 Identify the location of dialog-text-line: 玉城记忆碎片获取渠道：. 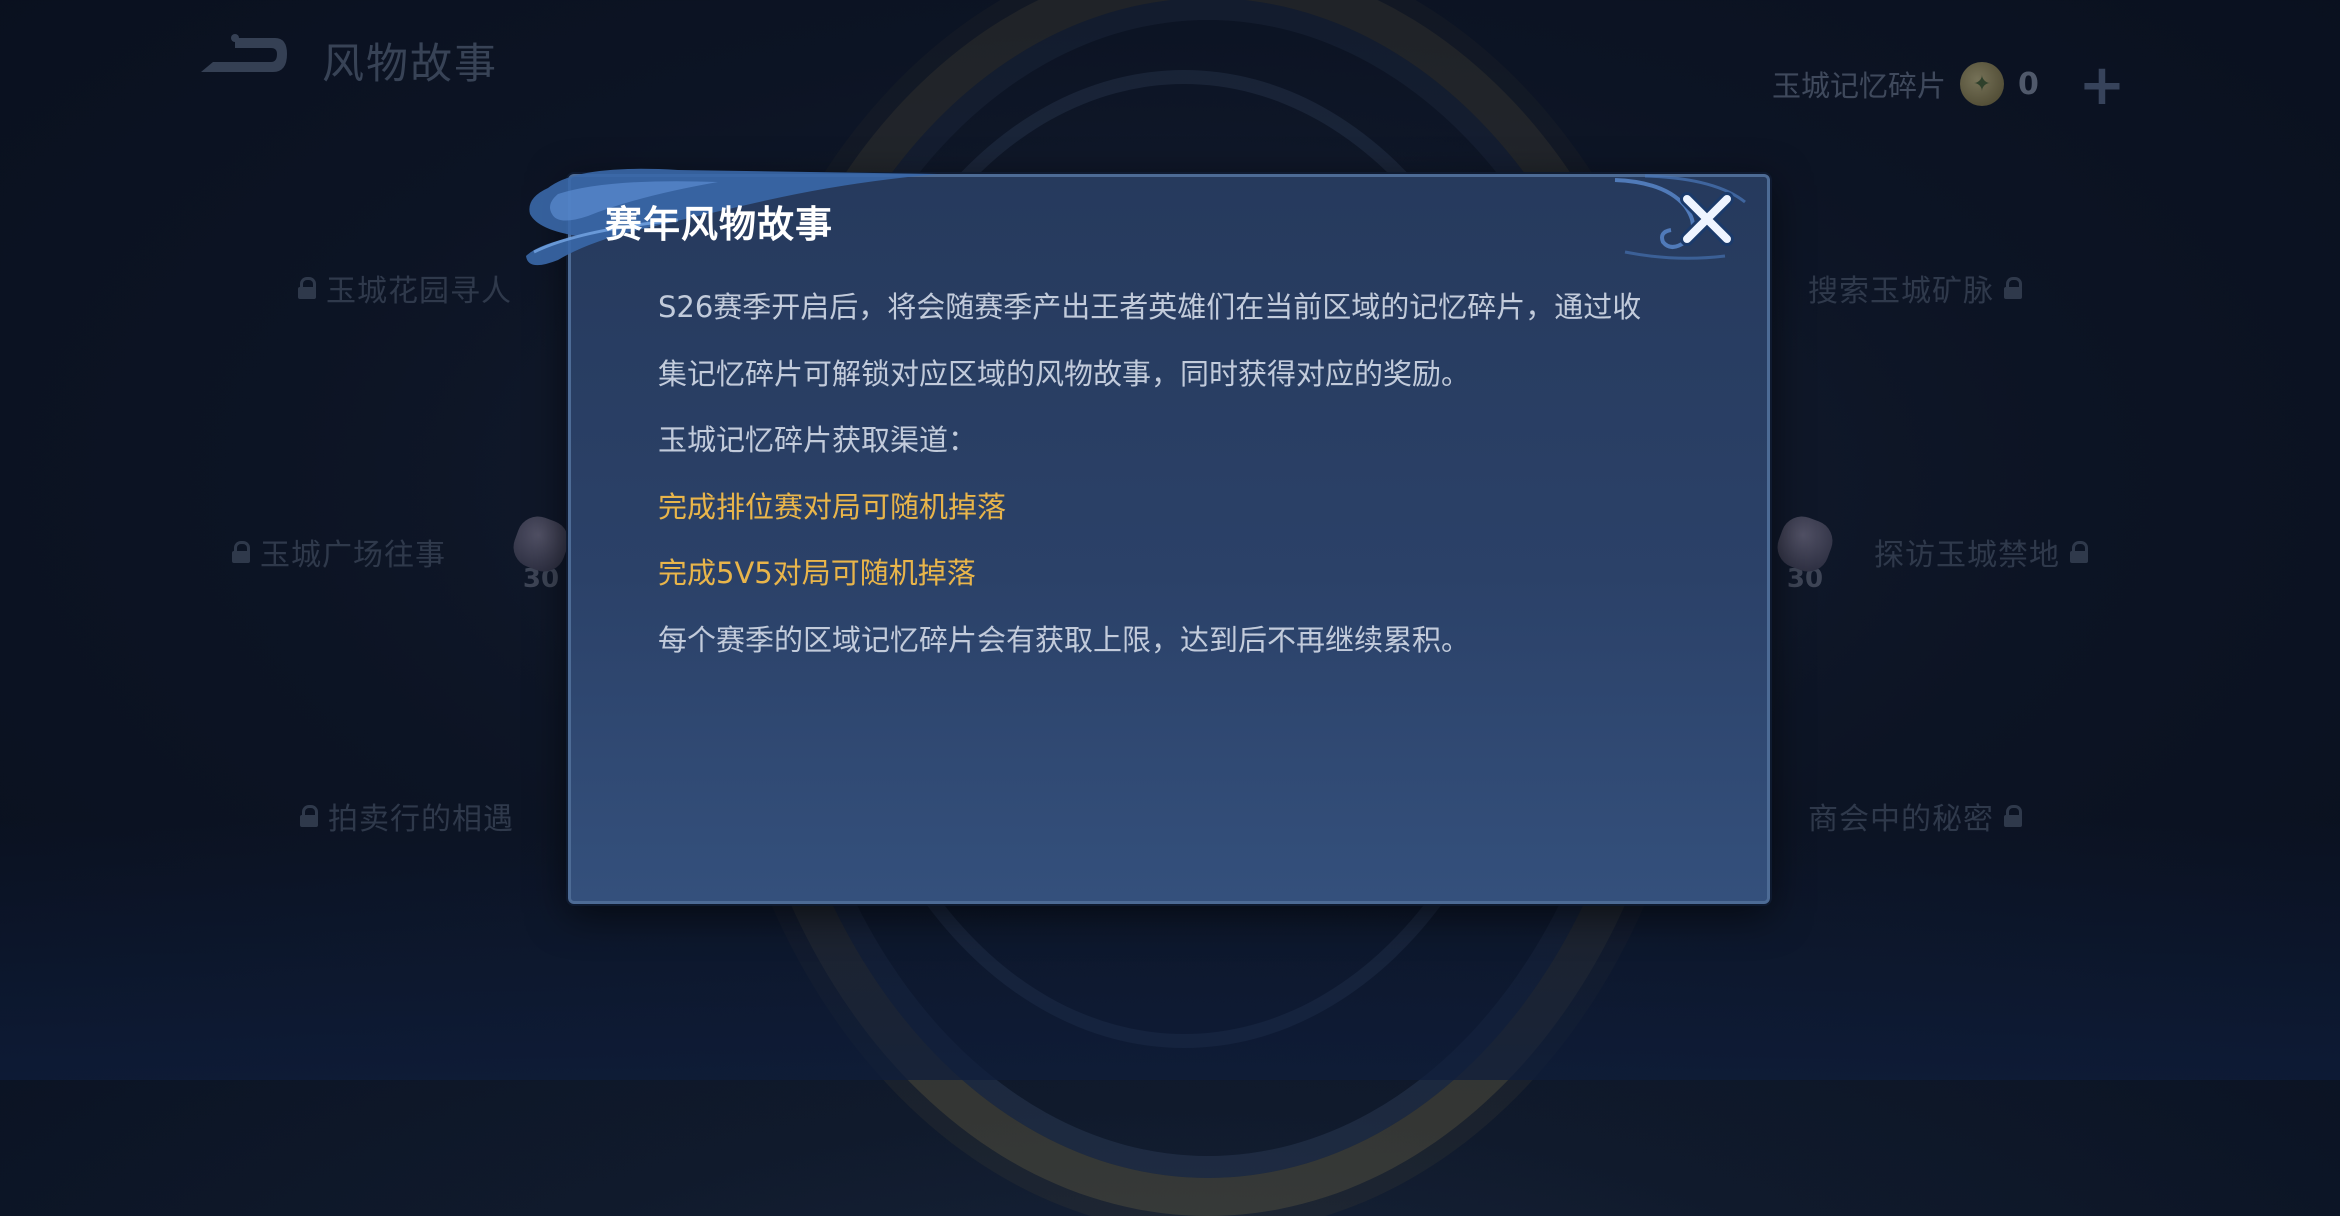
(818, 440).